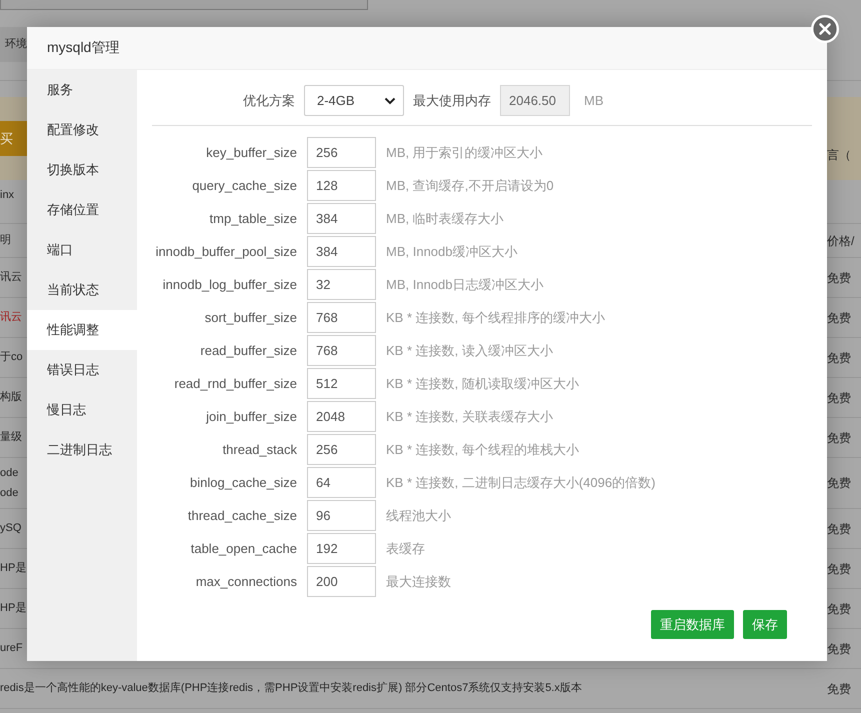  I want to click on table-cell: 于co, so click(11, 357).